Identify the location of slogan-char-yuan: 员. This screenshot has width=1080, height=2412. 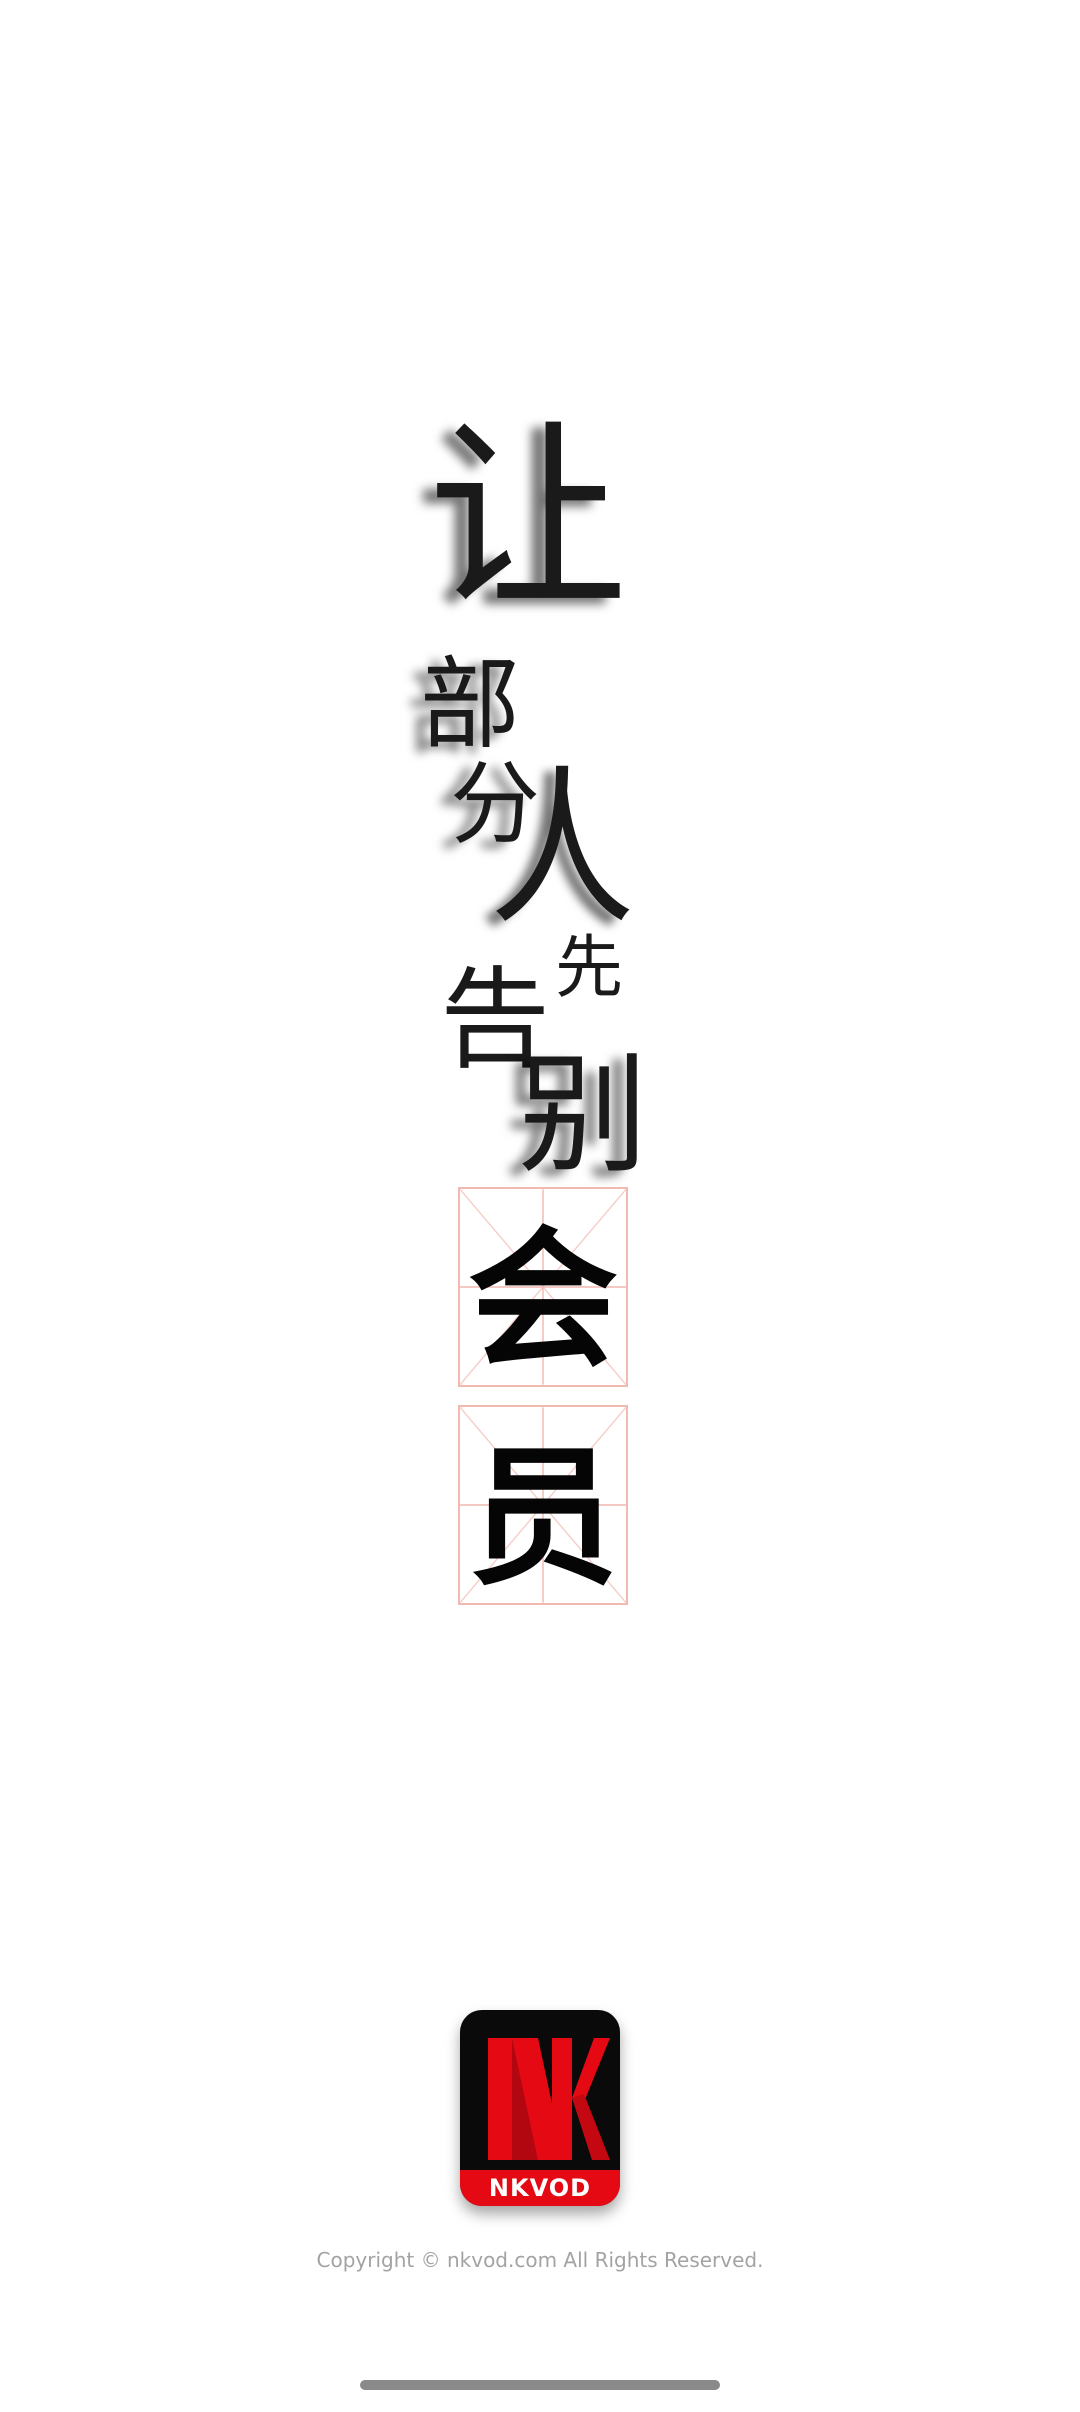
(542, 1518).